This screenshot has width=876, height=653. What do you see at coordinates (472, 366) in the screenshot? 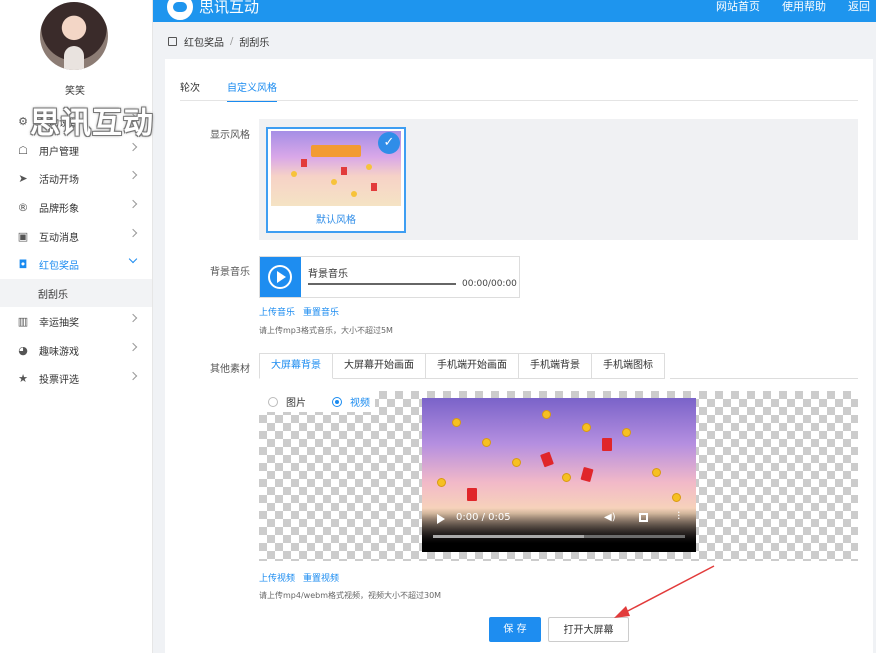
I see `tab-mobile-start: 手机端开始画面` at bounding box center [472, 366].